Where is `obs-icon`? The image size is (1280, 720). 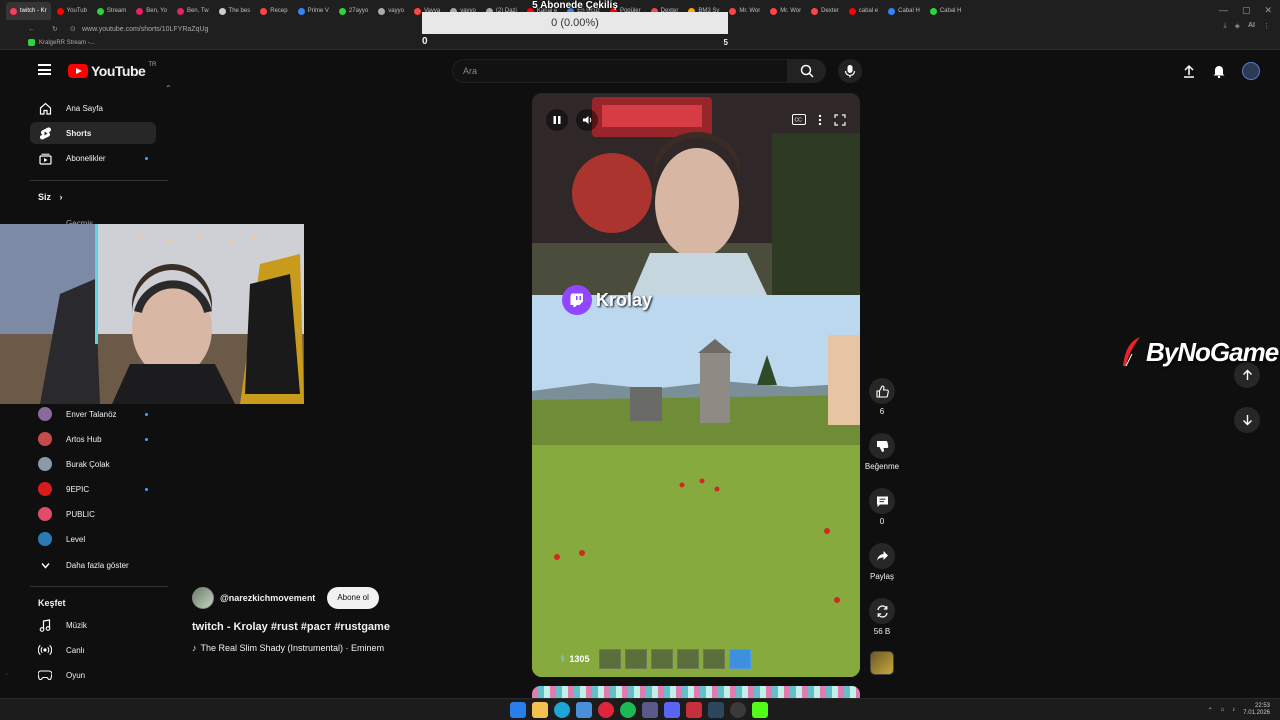
obs-icon is located at coordinates (738, 710).